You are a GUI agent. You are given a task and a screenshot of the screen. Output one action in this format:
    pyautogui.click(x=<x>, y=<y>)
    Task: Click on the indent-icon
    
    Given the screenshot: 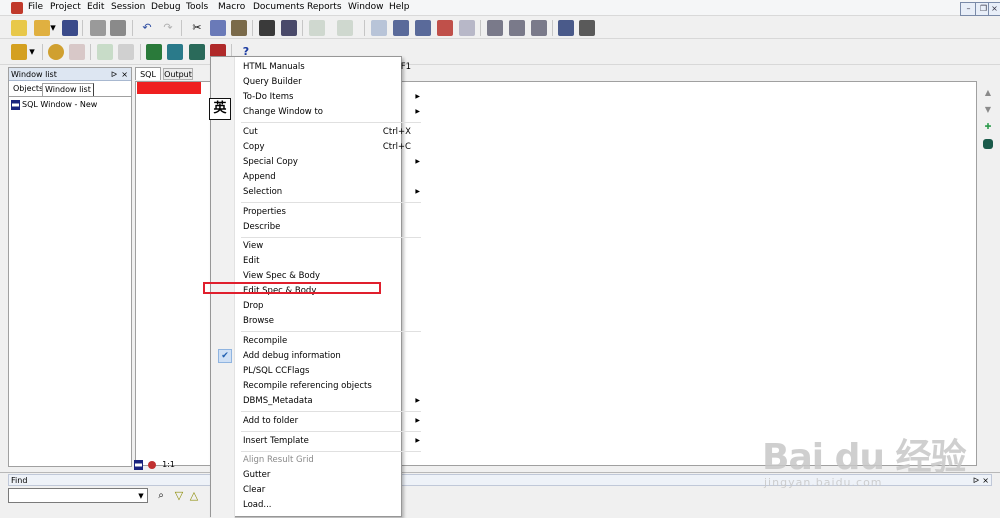 What is the action you would take?
    pyautogui.click(x=401, y=28)
    